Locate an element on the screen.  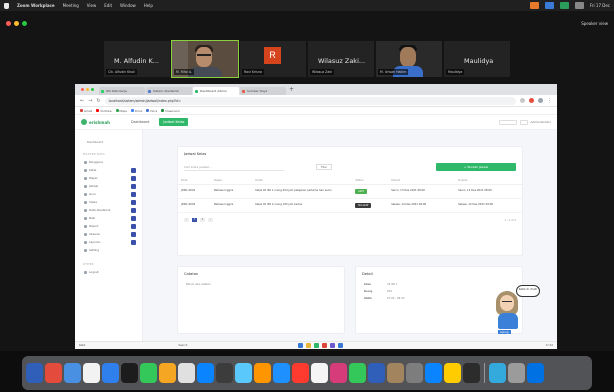
page-button: 2 is located at coordinates (202, 220).